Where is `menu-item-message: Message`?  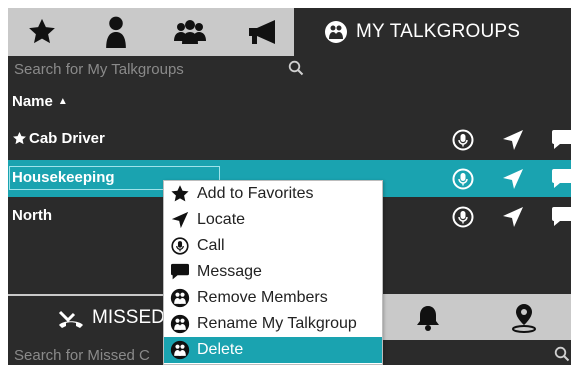 menu-item-message: Message is located at coordinates (273, 272).